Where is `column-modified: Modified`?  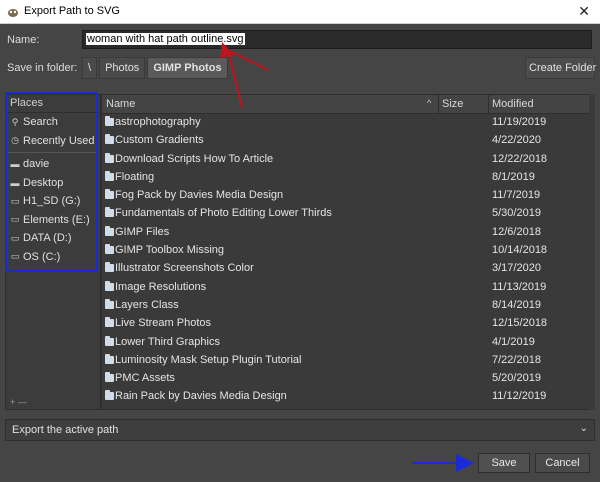 column-modified: Modified is located at coordinates (513, 104).